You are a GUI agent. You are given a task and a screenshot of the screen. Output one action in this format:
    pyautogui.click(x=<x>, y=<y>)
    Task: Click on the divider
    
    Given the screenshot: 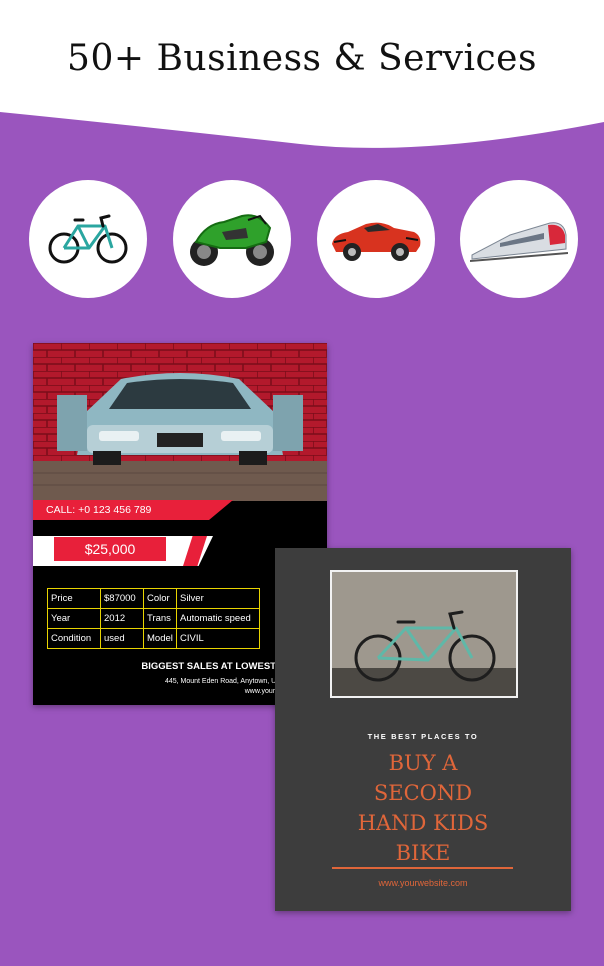 What is the action you would take?
    pyautogui.click(x=422, y=868)
    